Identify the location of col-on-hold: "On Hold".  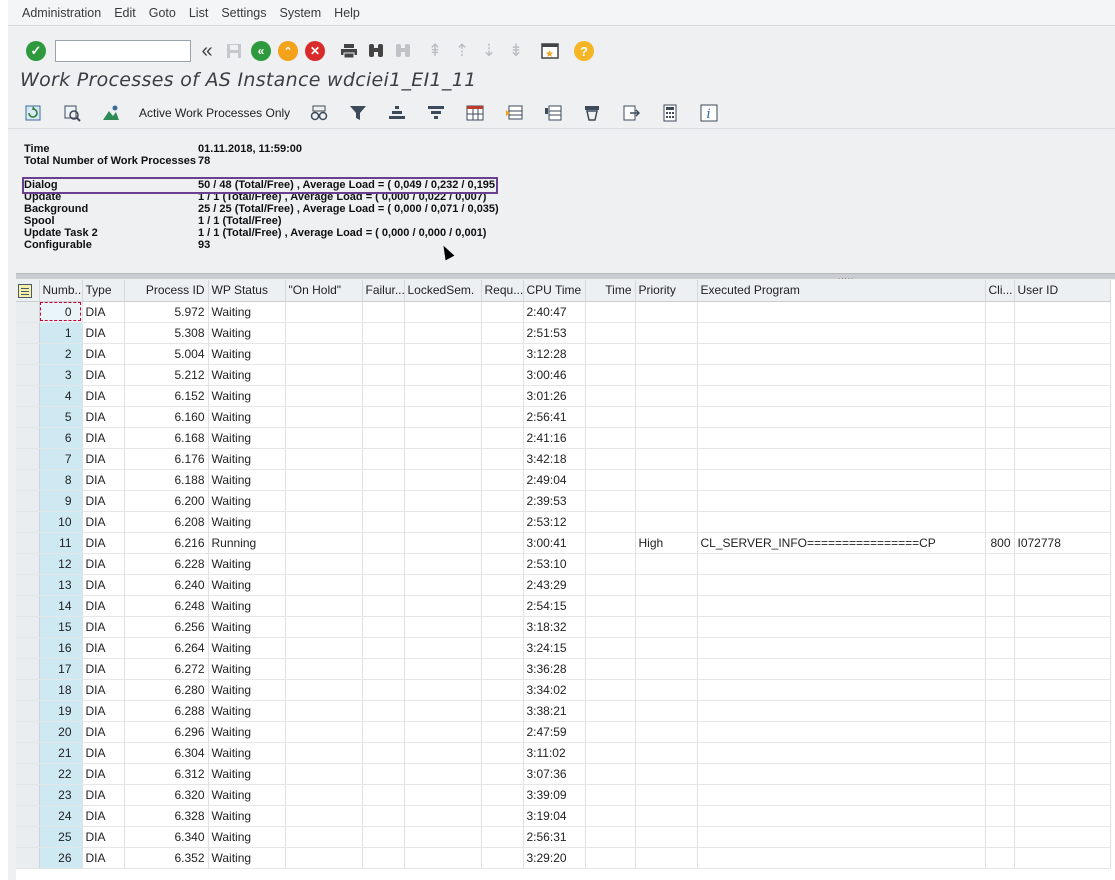
(324, 291).